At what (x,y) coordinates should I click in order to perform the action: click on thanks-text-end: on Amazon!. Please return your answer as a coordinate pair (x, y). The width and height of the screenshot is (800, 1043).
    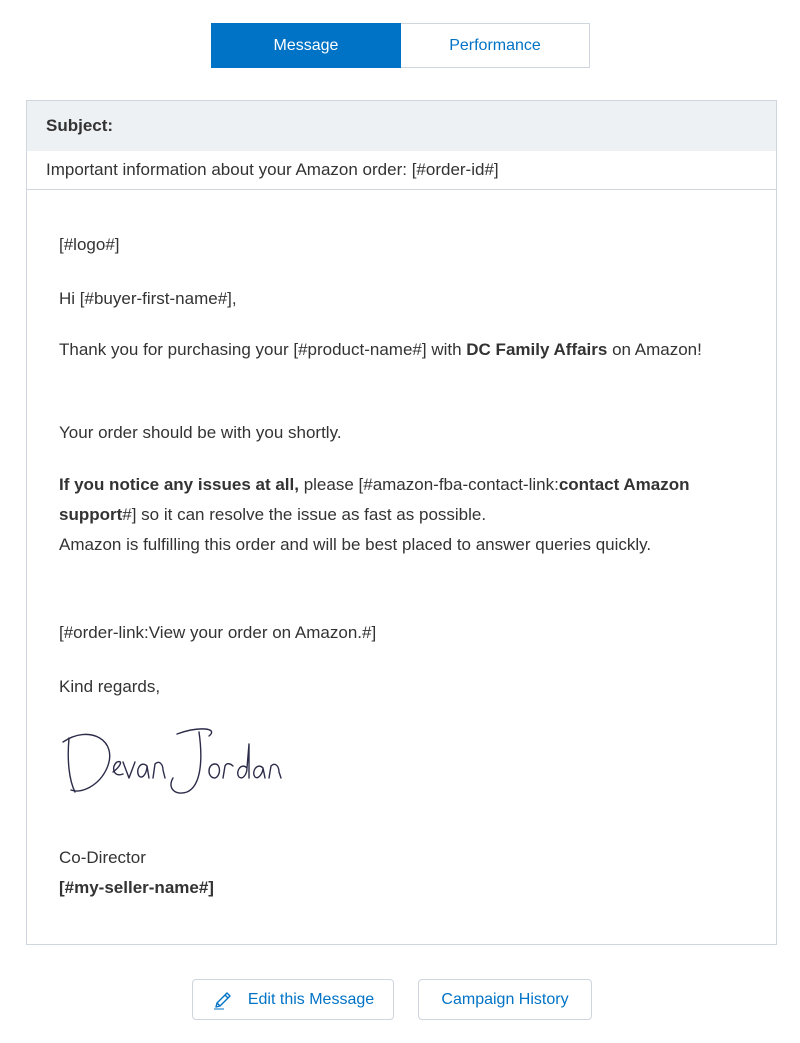
    Looking at the image, I should click on (654, 349).